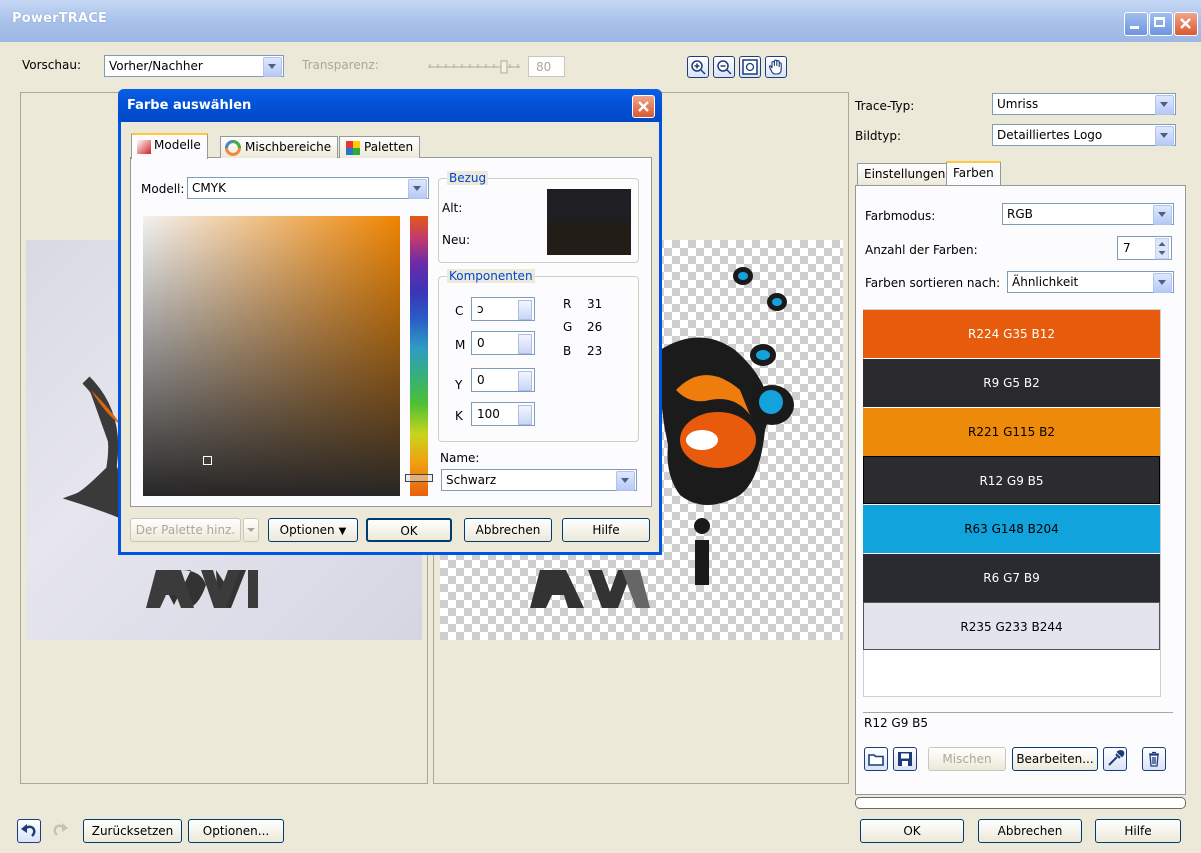 The image size is (1201, 853). What do you see at coordinates (452, 208) in the screenshot?
I see `old-color-label: Alt:` at bounding box center [452, 208].